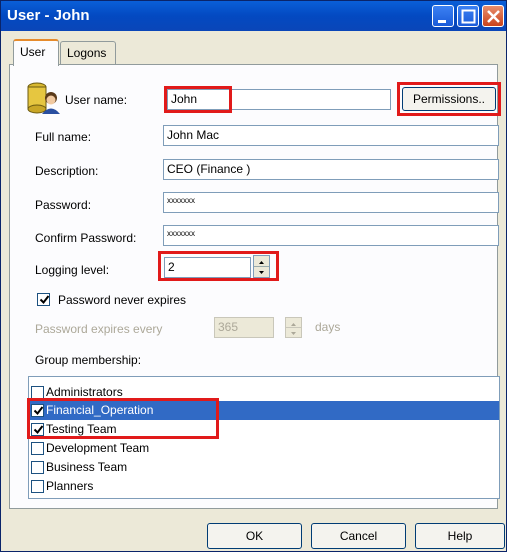  Describe the element at coordinates (331, 169) in the screenshot. I see `description-input: CEO (Finance )` at that location.